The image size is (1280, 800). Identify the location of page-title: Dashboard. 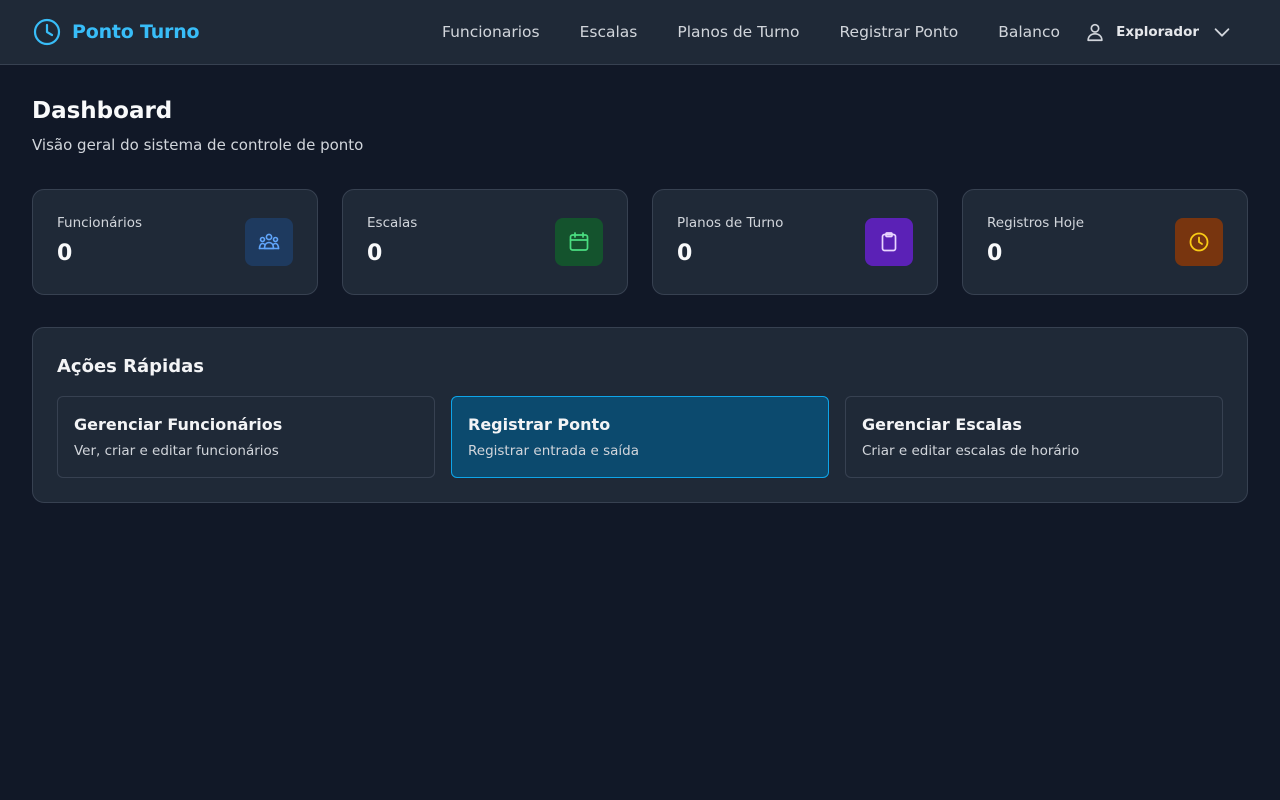
(102, 111).